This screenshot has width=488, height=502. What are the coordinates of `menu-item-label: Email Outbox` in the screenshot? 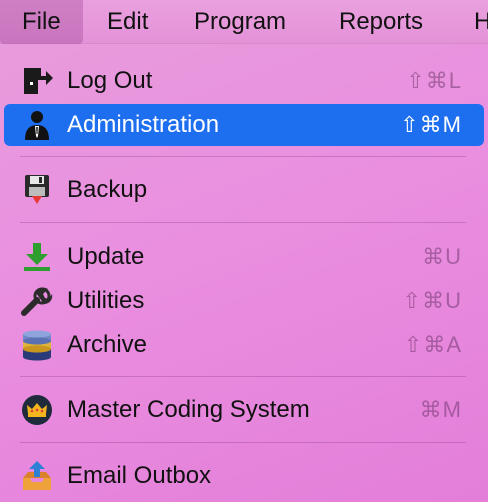 It's located at (139, 475).